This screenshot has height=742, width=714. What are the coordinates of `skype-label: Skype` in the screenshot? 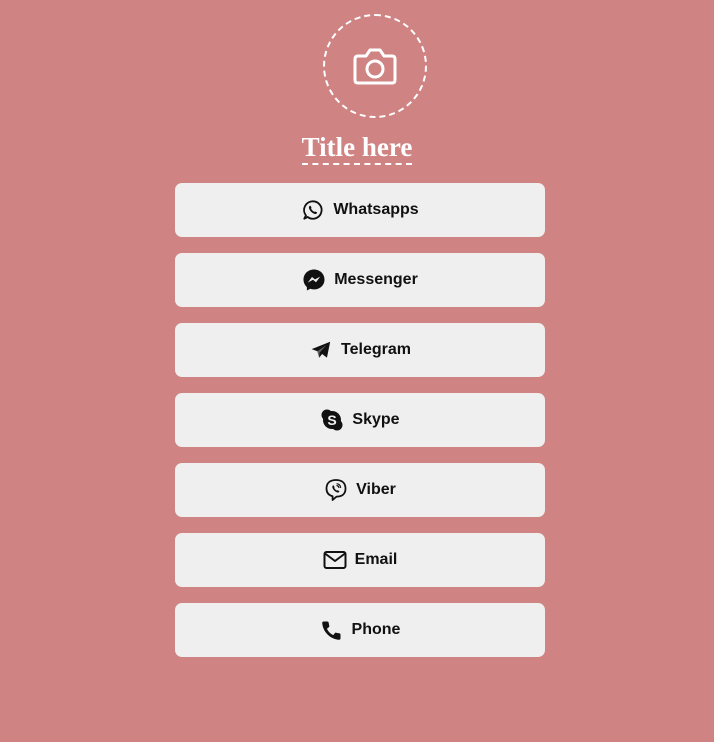 It's located at (376, 419).